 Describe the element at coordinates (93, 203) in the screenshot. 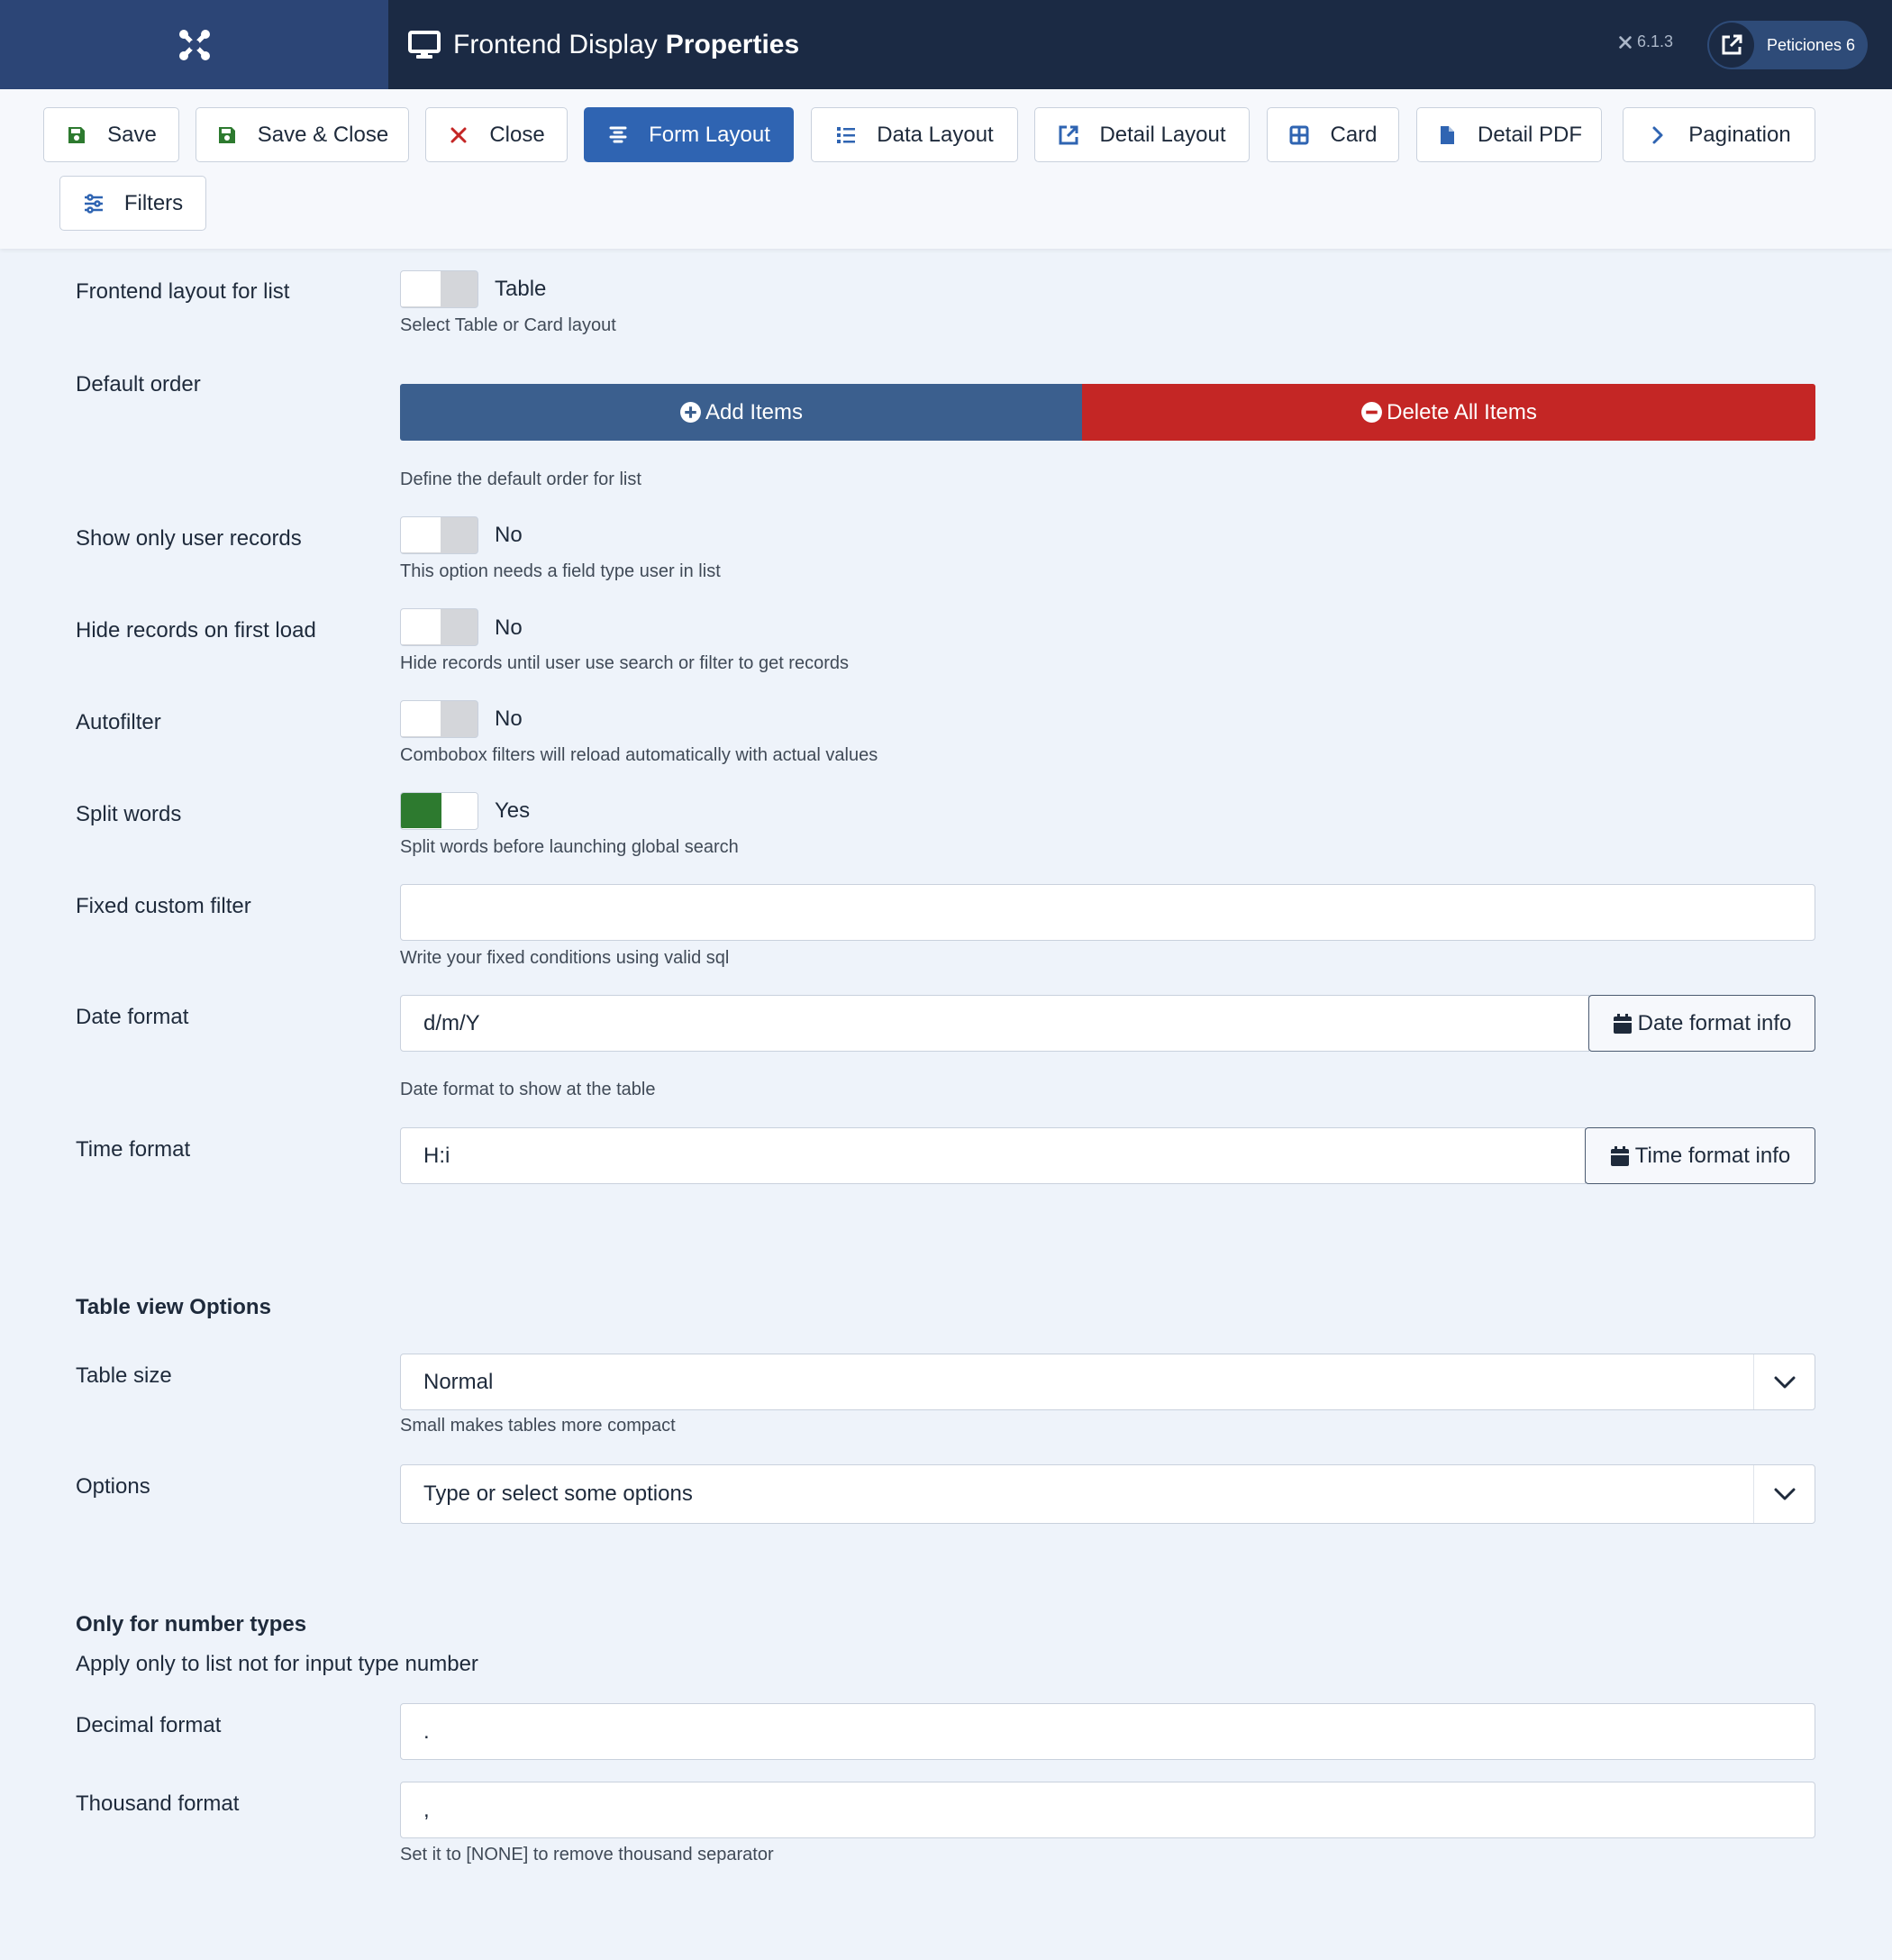

I see `sliders-icon` at that location.